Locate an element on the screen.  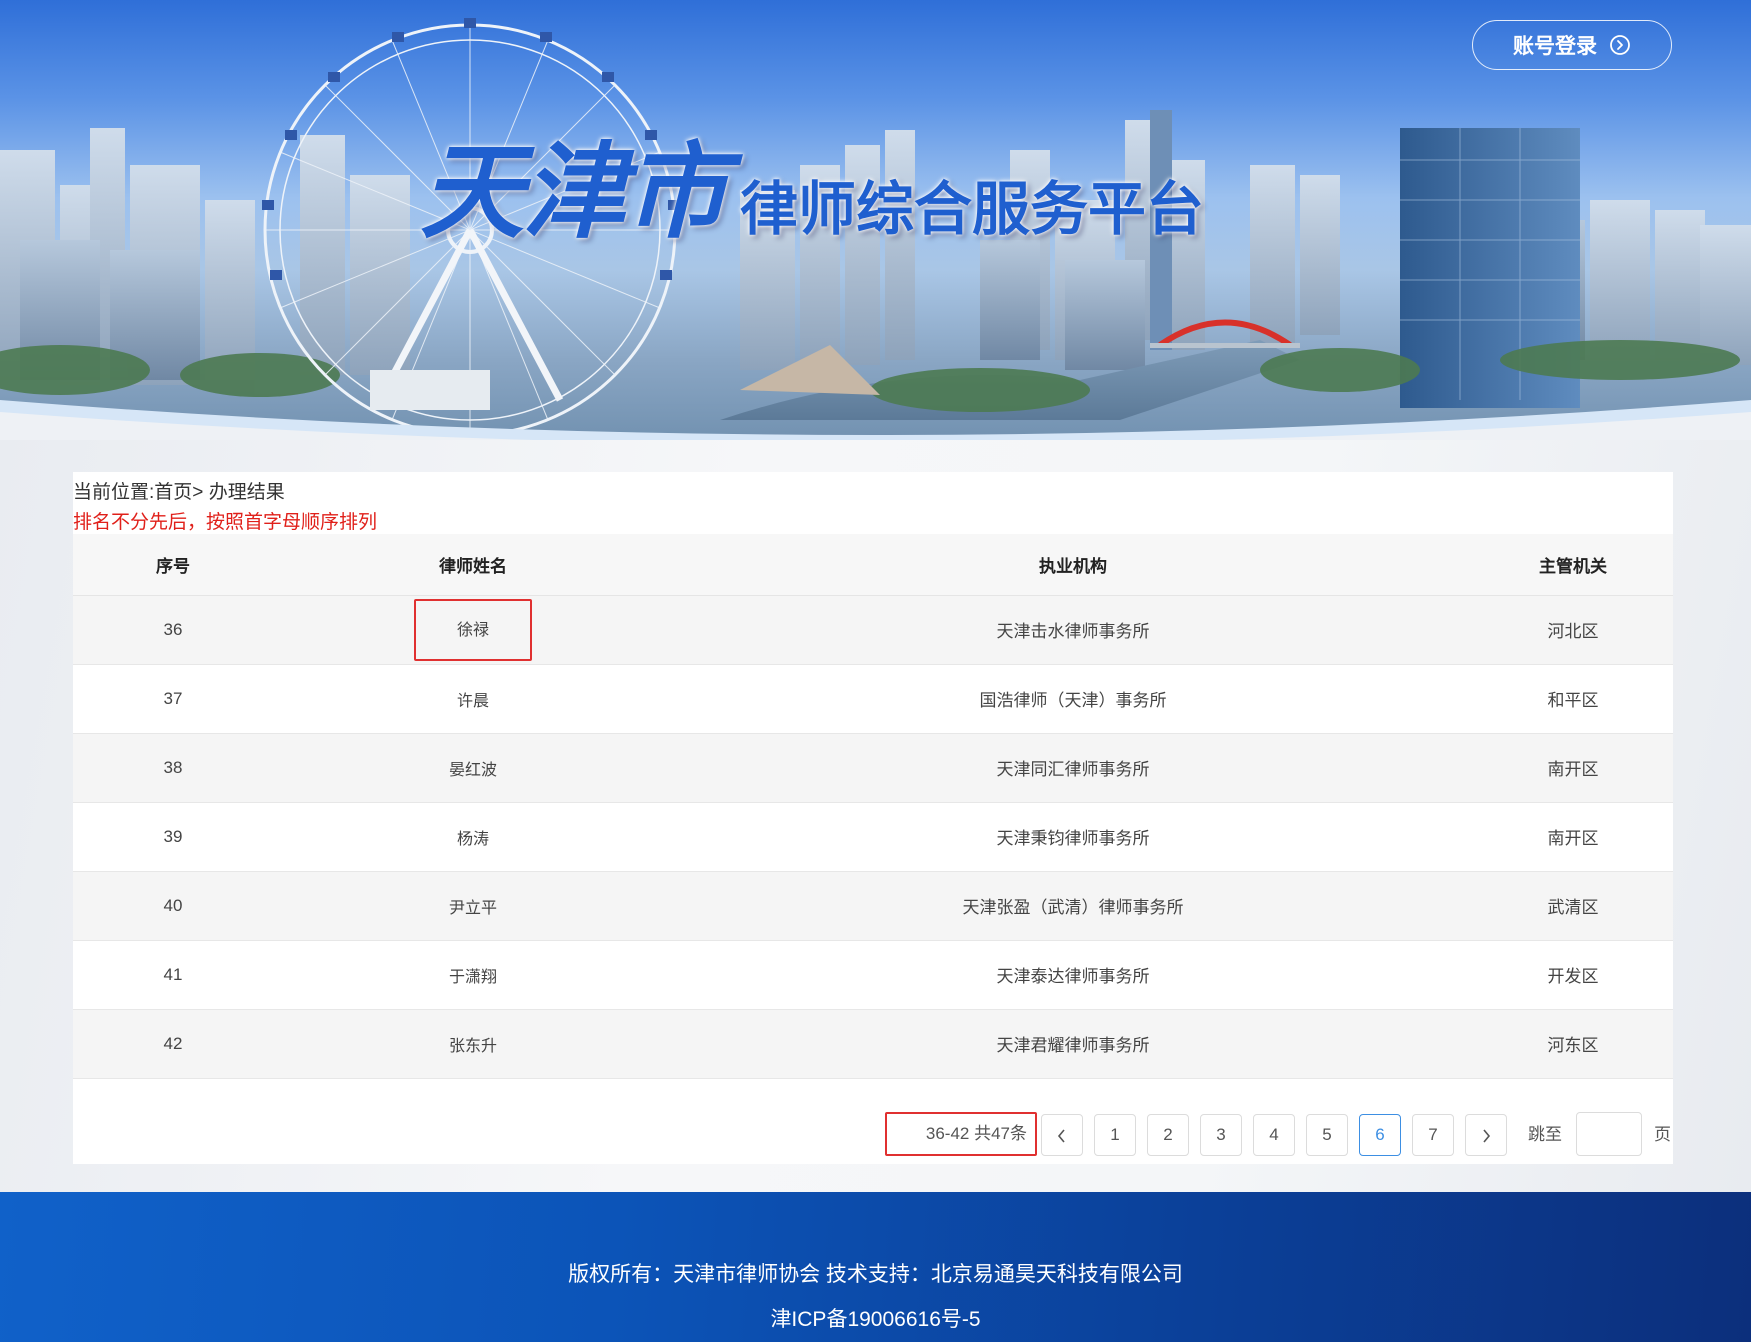
jump-to-label: 跳至 is located at coordinates (1545, 1134).